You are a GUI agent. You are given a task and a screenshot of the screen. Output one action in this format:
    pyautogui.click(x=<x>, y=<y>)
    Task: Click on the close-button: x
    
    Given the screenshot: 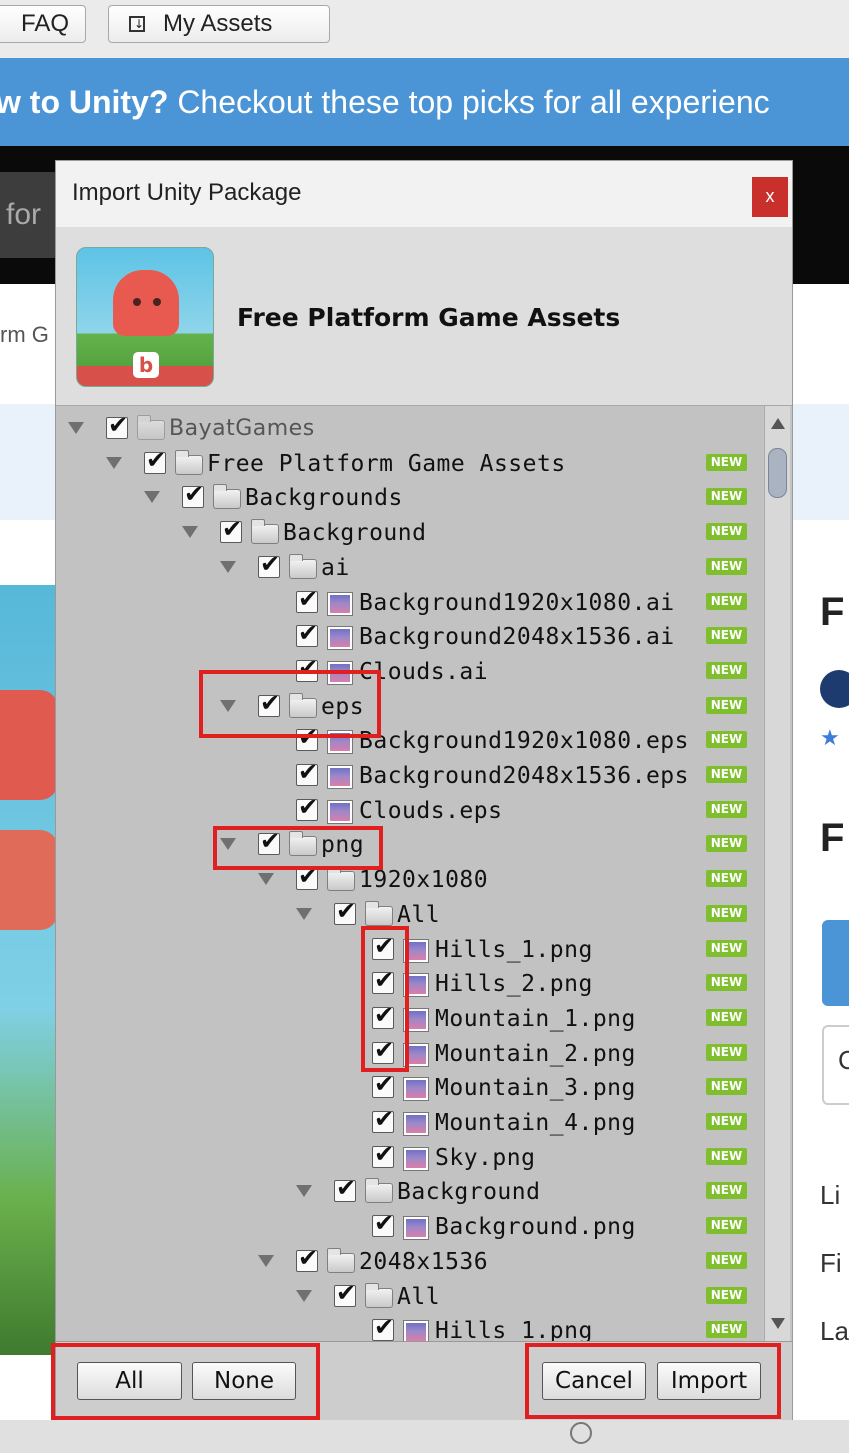 What is the action you would take?
    pyautogui.click(x=770, y=197)
    